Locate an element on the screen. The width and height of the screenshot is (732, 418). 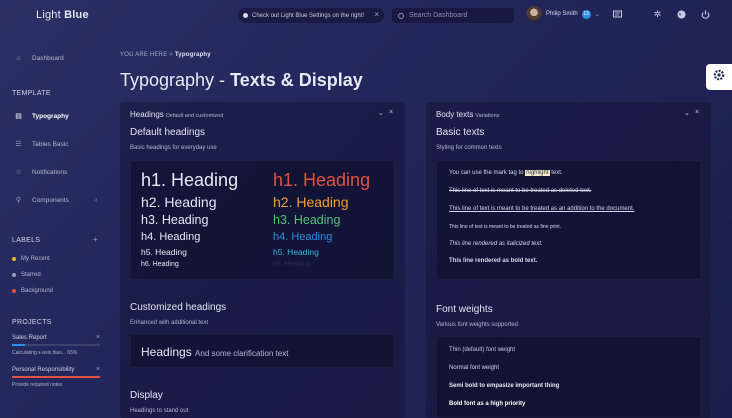
label-item-background: Background is located at coordinates (32, 291).